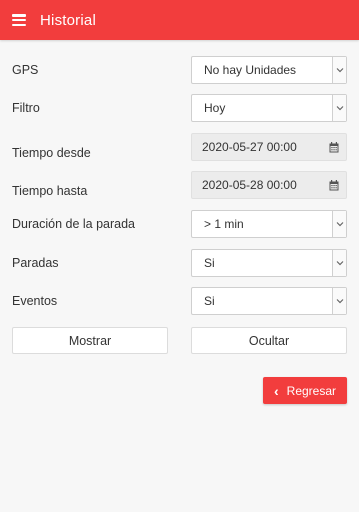  What do you see at coordinates (35, 301) in the screenshot?
I see `eventos-label: Eventos` at bounding box center [35, 301].